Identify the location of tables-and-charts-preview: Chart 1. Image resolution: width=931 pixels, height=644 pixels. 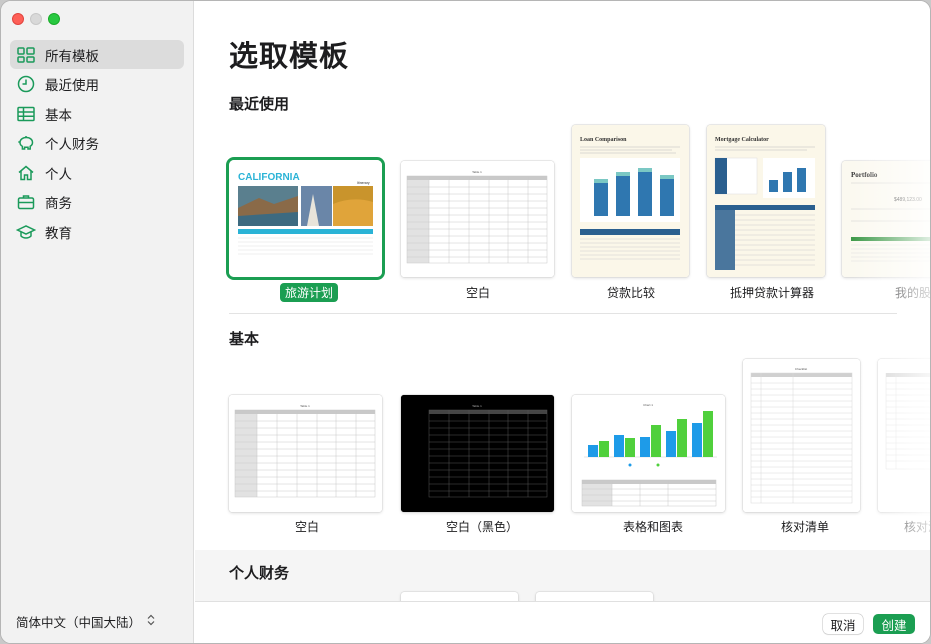
(648, 453).